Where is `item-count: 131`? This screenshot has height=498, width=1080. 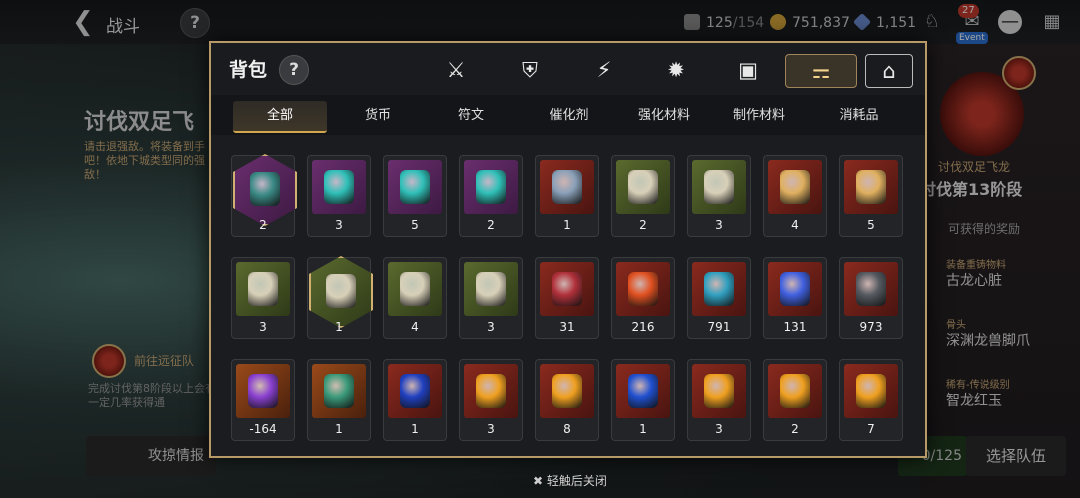 item-count: 131 is located at coordinates (795, 327).